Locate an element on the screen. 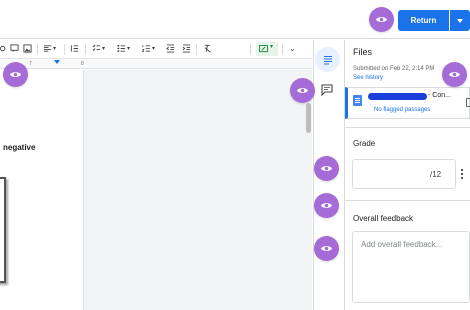 The width and height of the screenshot is (470, 310). redacted-file-name is located at coordinates (397, 96).